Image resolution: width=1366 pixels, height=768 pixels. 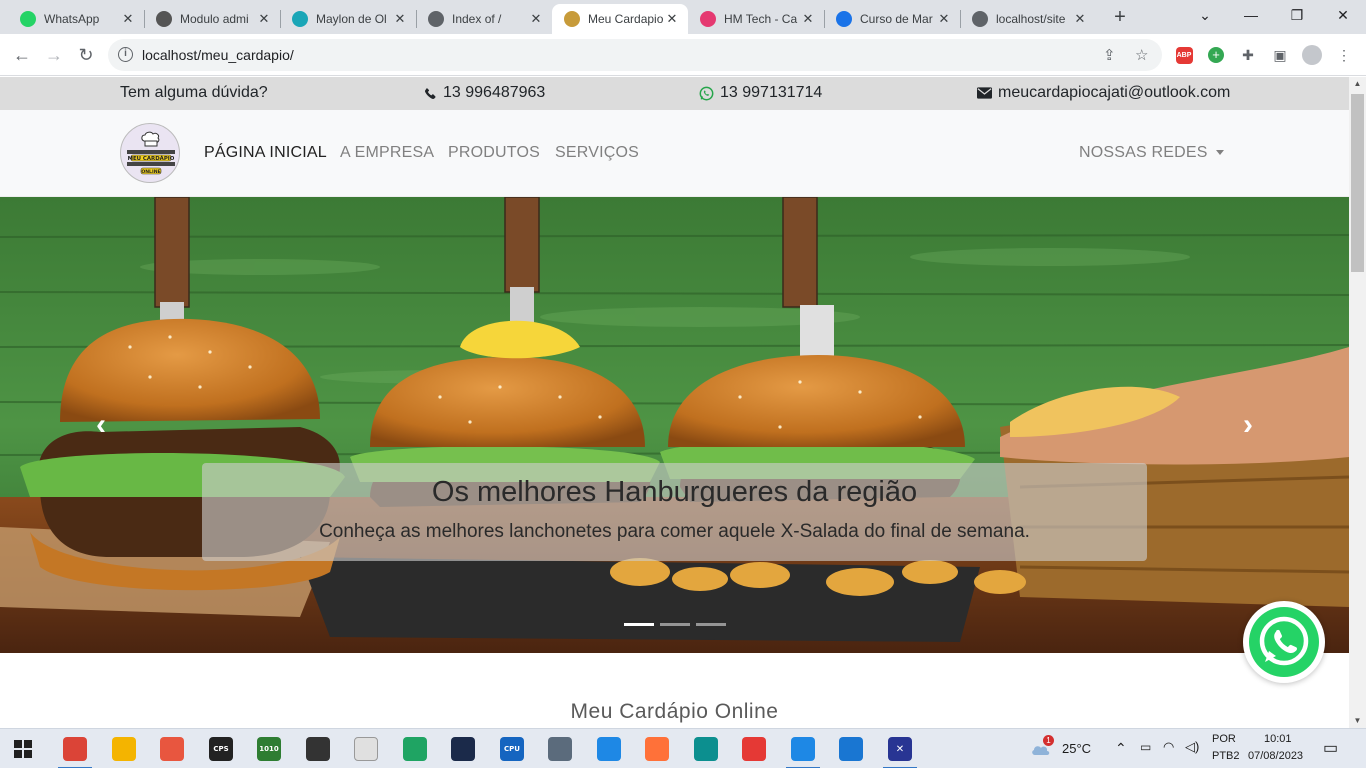 What do you see at coordinates (76, 19) in the screenshot?
I see `browser-tab: WhatsApp ✕` at bounding box center [76, 19].